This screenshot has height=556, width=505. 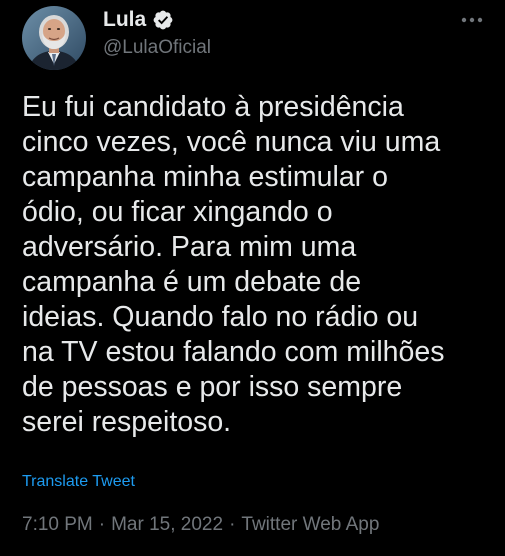 I want to click on more-horizontal-icon, so click(x=472, y=20).